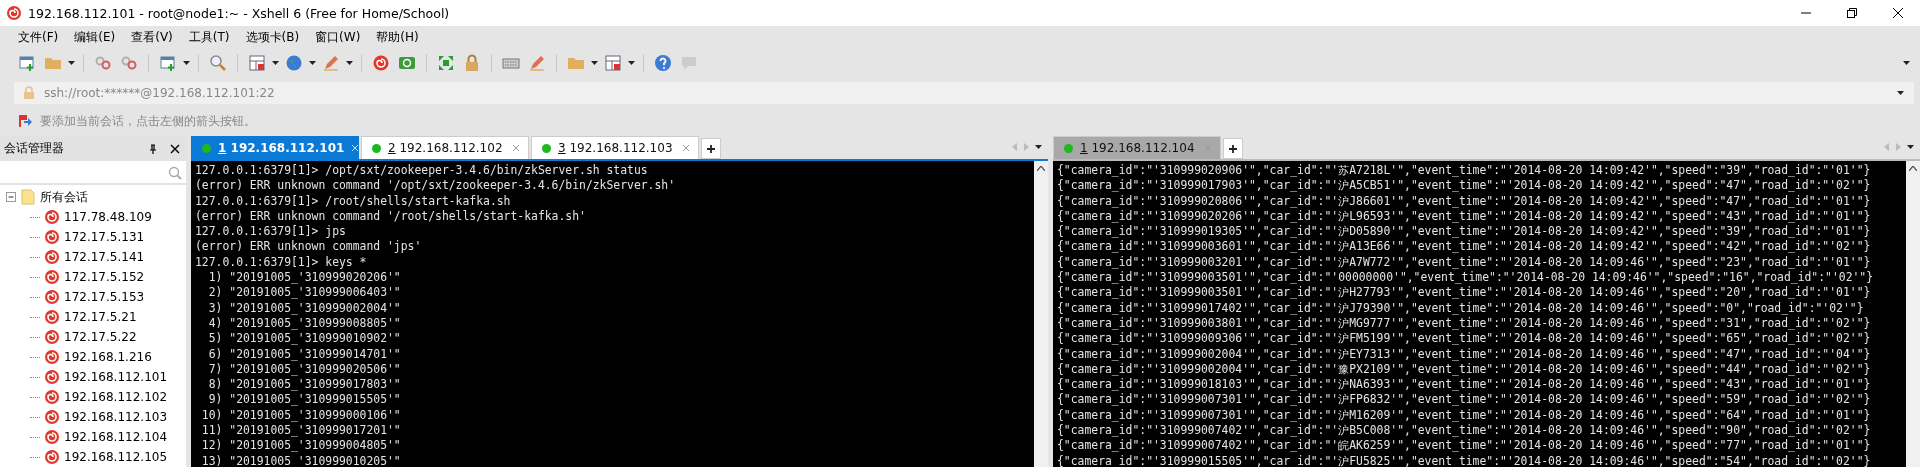  I want to click on panel-title: 会话管理器, so click(34, 149).